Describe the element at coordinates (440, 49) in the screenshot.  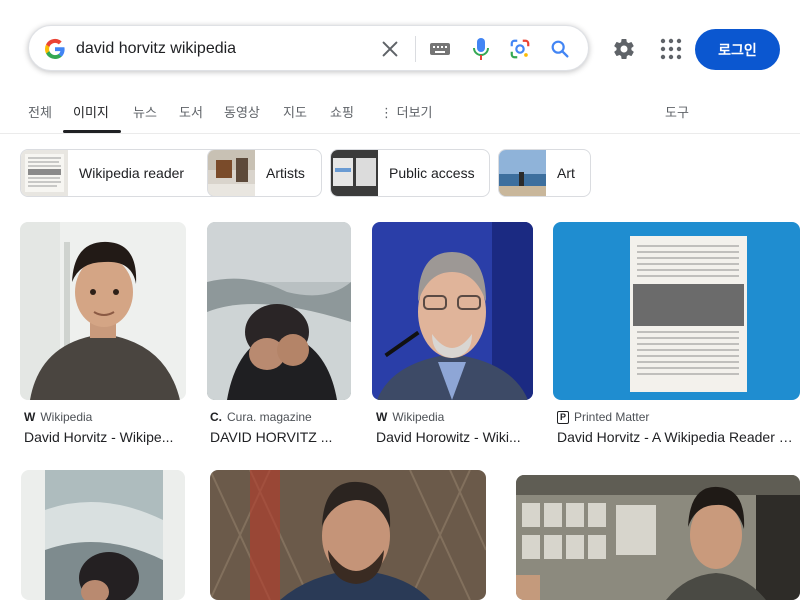
I see `keyboard-icon` at that location.